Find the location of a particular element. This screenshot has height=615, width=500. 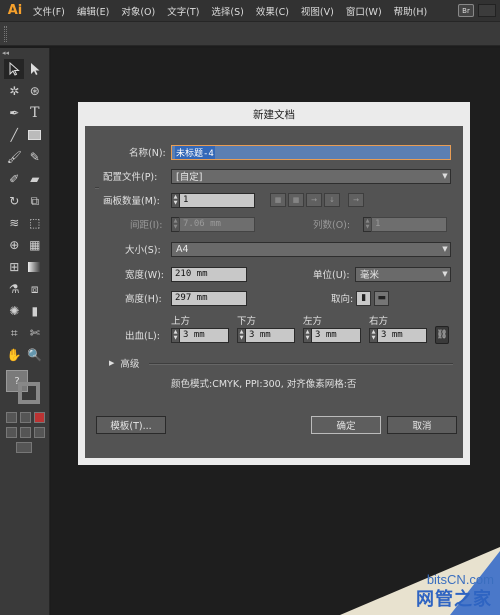

lasso-tool-icon: ⊛ is located at coordinates (35, 91).